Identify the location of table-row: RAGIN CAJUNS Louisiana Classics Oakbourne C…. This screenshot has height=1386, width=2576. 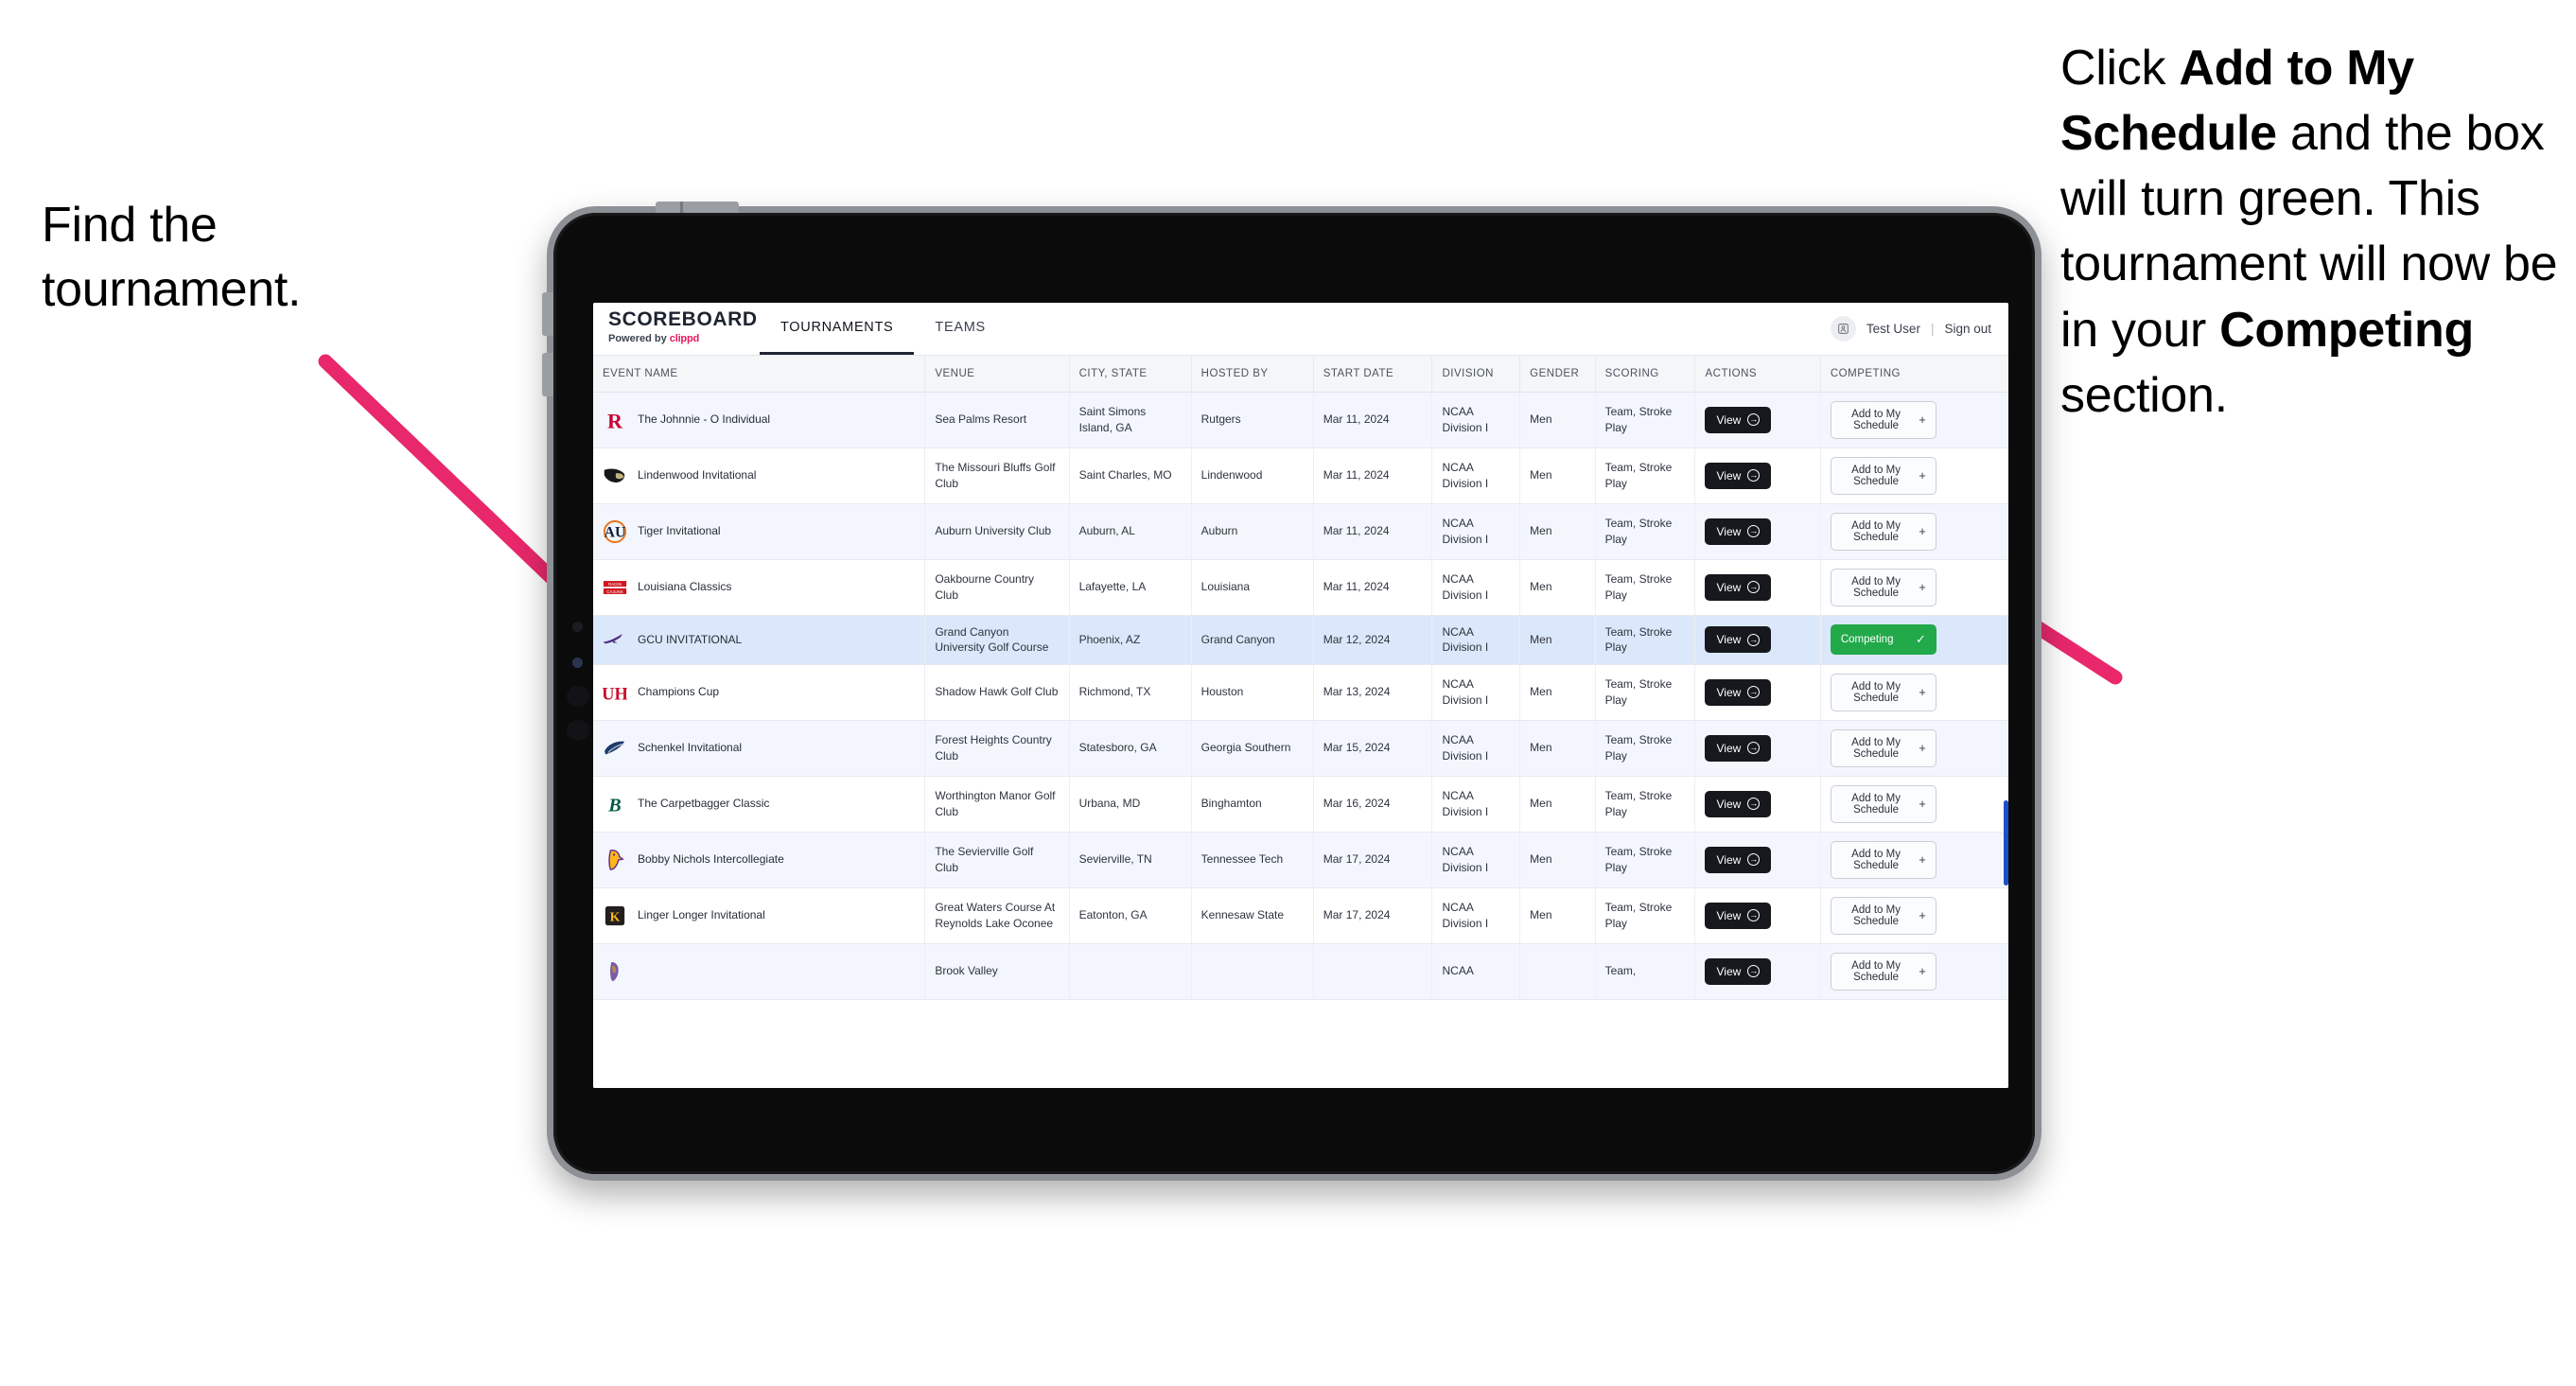
(1301, 587).